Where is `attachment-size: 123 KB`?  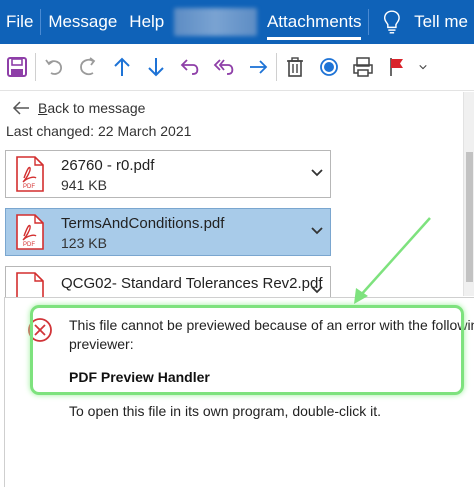
attachment-size: 123 KB is located at coordinates (84, 243).